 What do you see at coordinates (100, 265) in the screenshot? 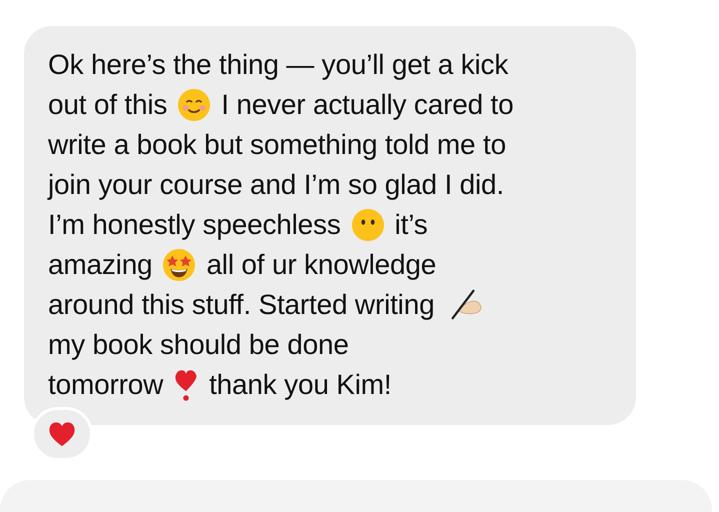
I see `message-text: amazing` at bounding box center [100, 265].